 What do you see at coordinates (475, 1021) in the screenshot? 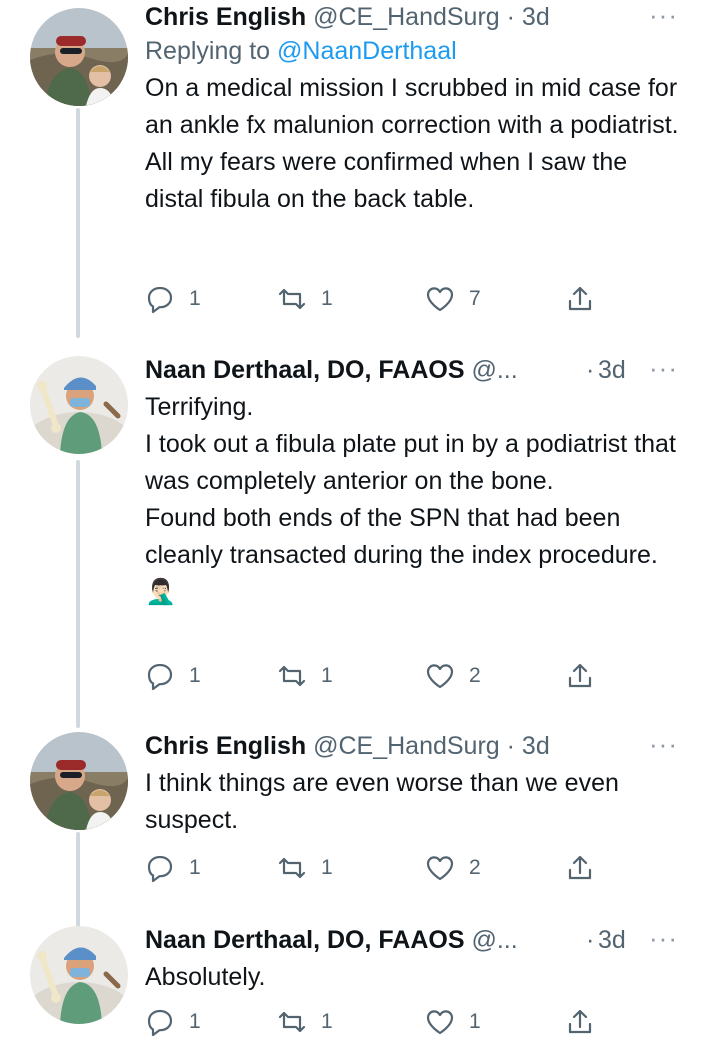
I see `like-count: 1` at bounding box center [475, 1021].